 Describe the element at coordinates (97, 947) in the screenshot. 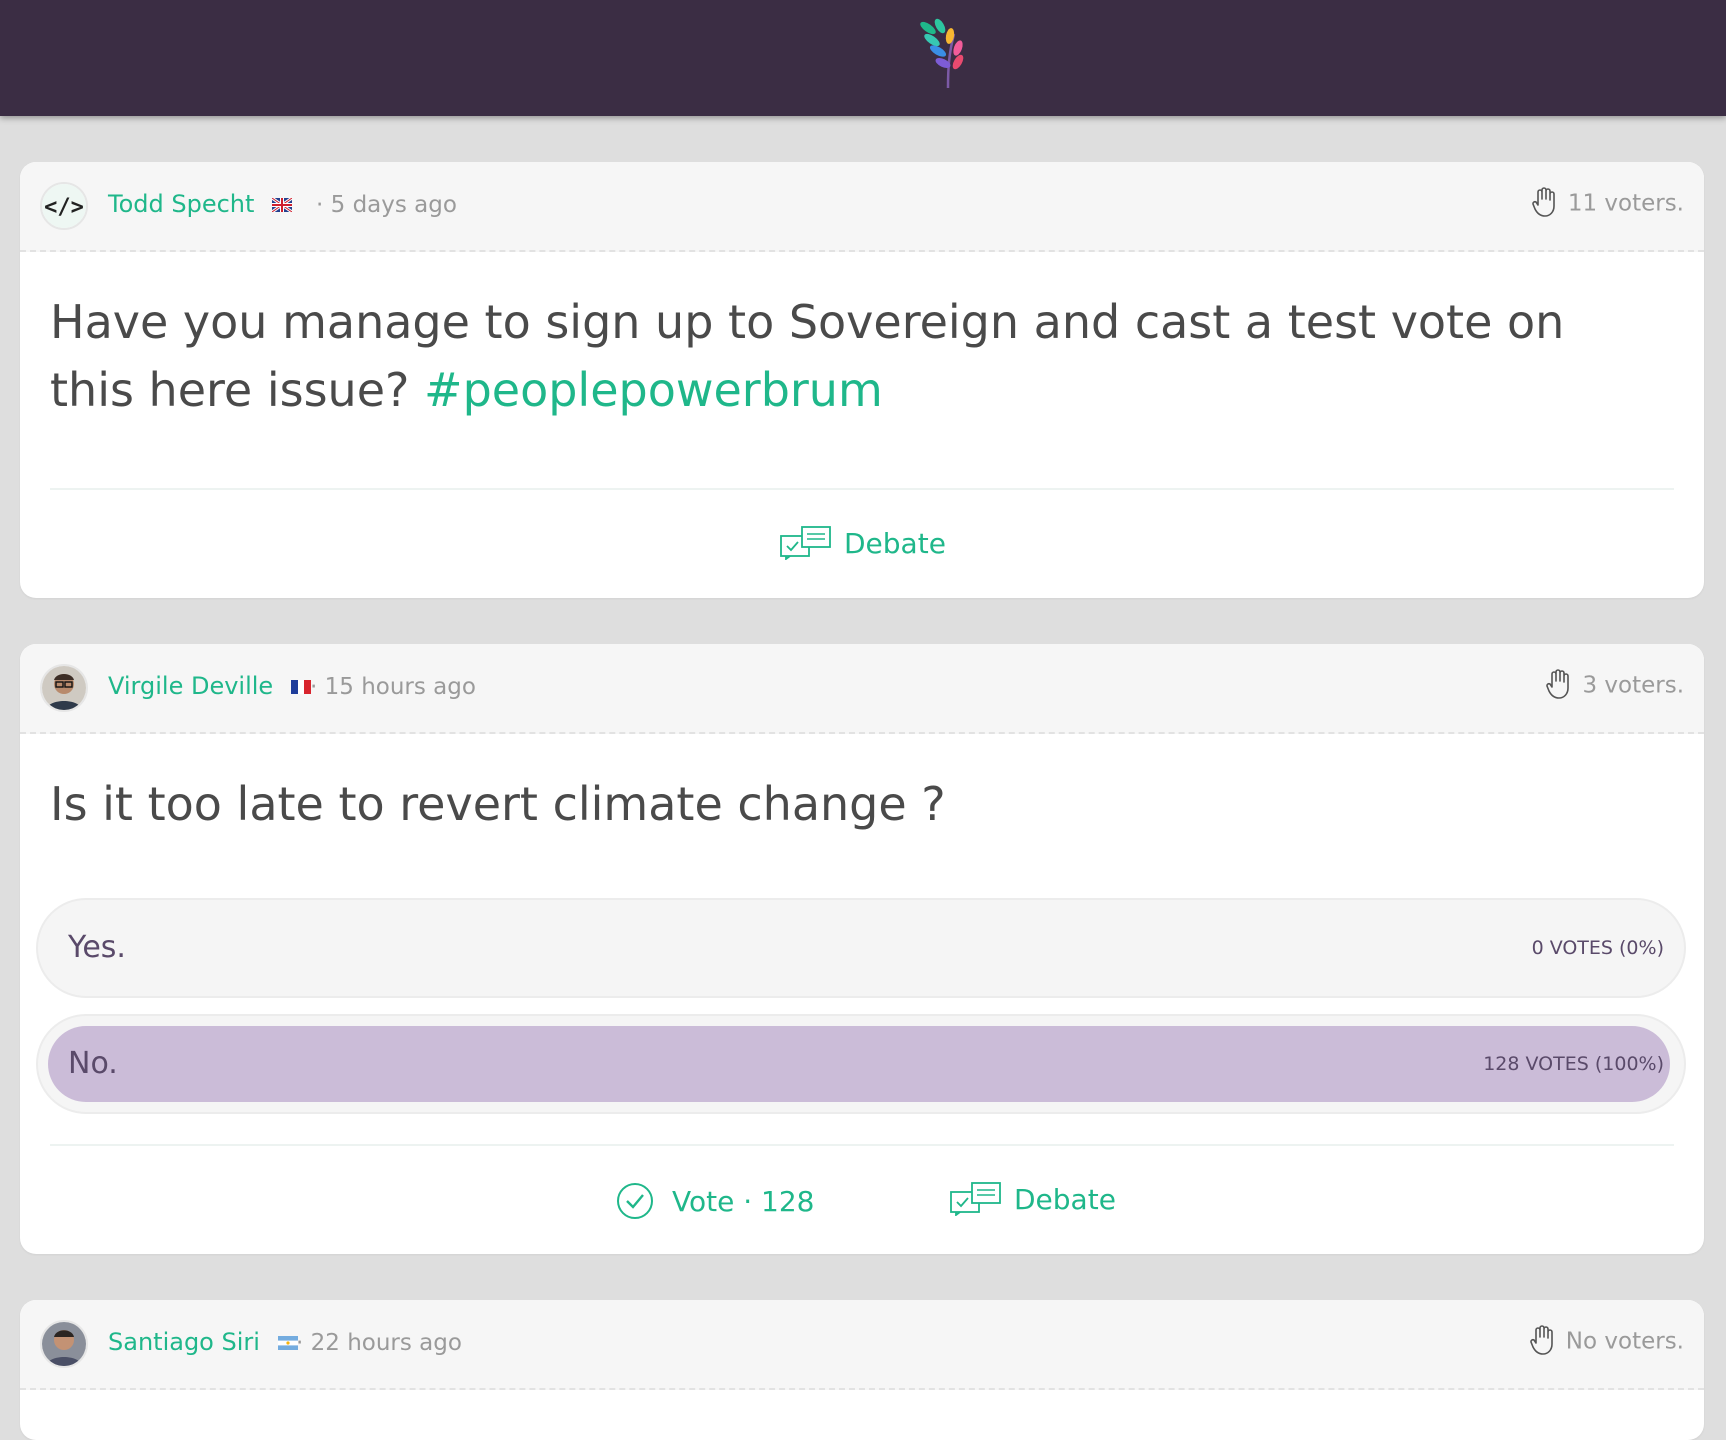

I see `option-label: Yes.` at that location.